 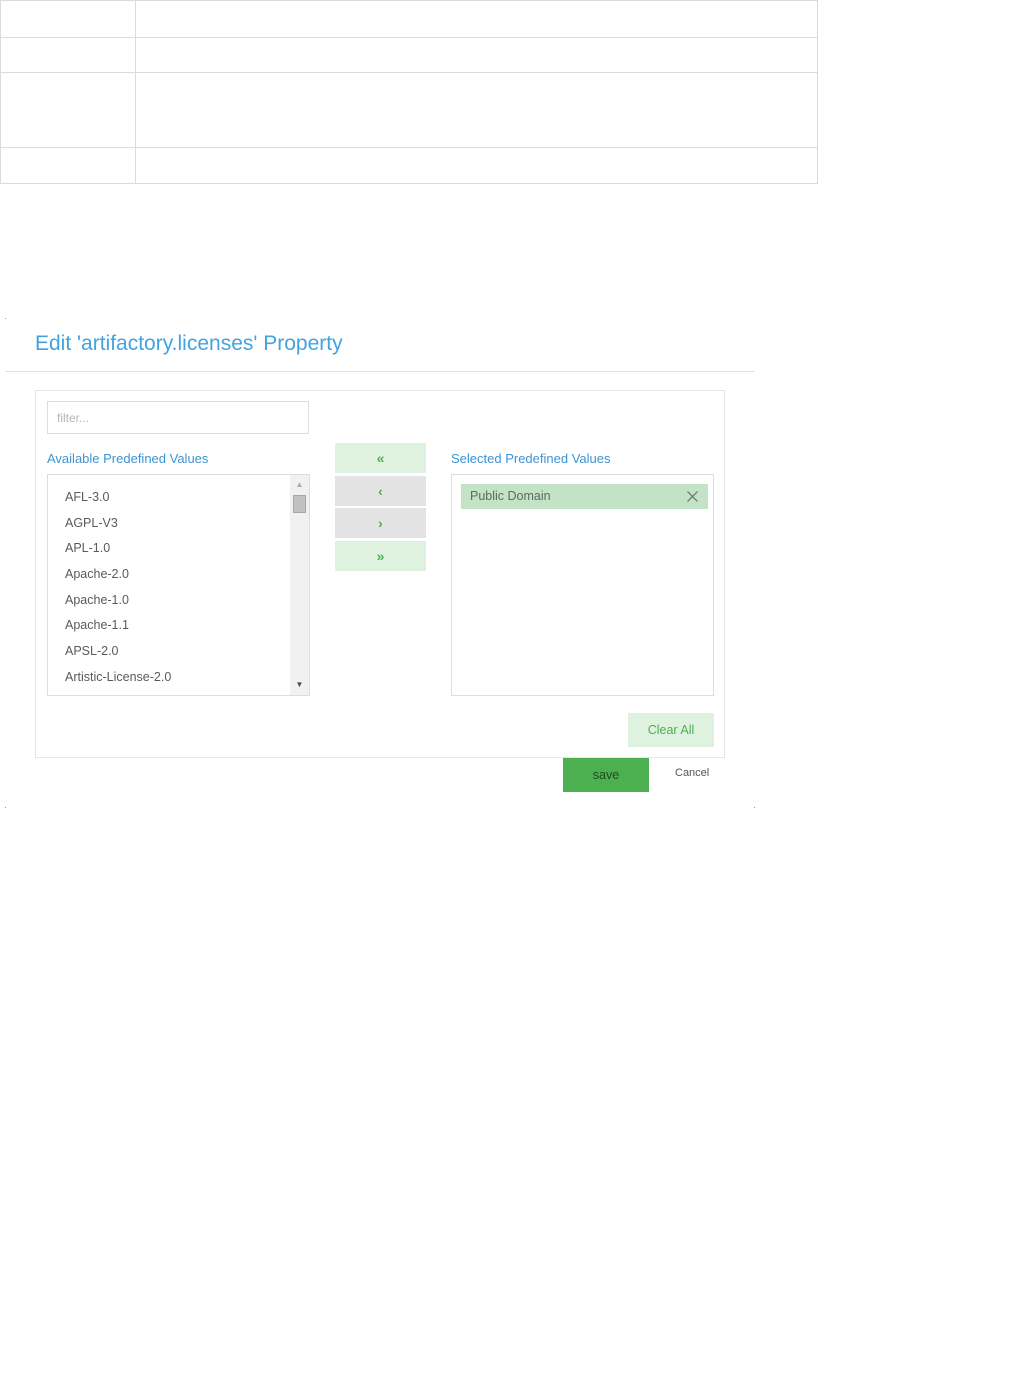 I want to click on save-button: save, so click(x=606, y=775).